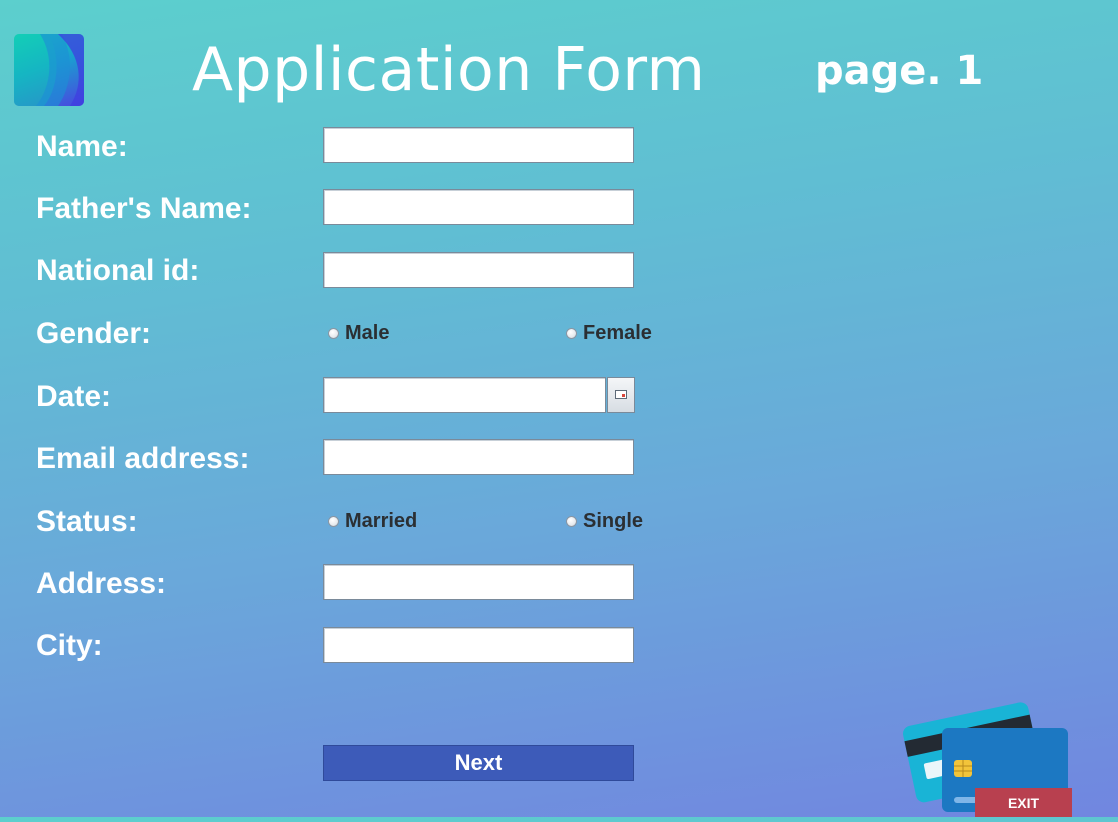 The height and width of the screenshot is (822, 1118). What do you see at coordinates (478, 270) in the screenshot?
I see `national-id-field` at bounding box center [478, 270].